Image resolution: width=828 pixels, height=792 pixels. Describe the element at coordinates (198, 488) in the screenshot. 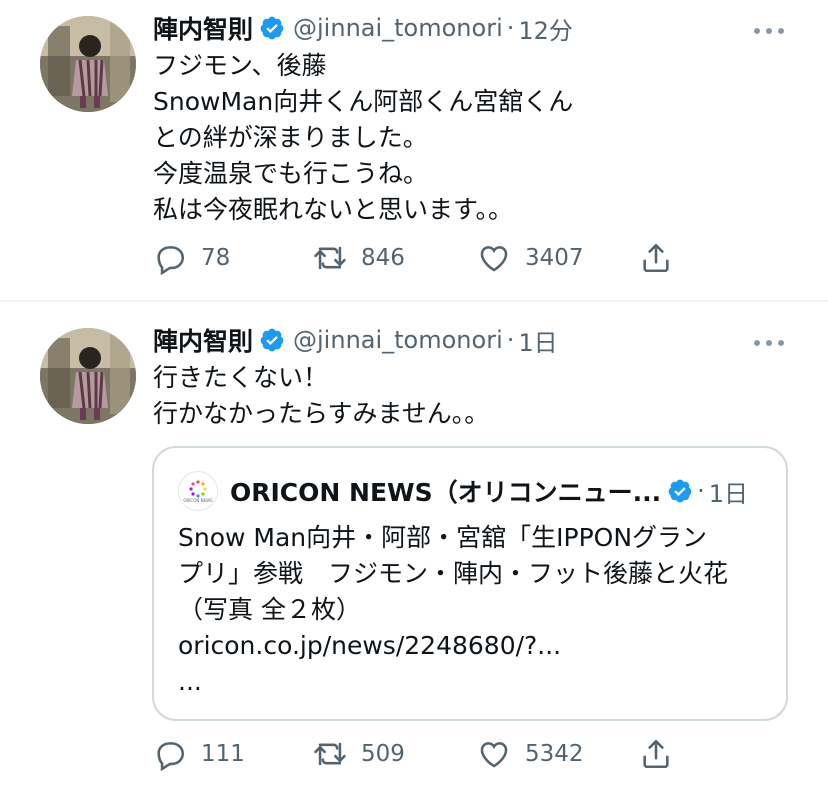

I see `oricon-logo-icon` at that location.